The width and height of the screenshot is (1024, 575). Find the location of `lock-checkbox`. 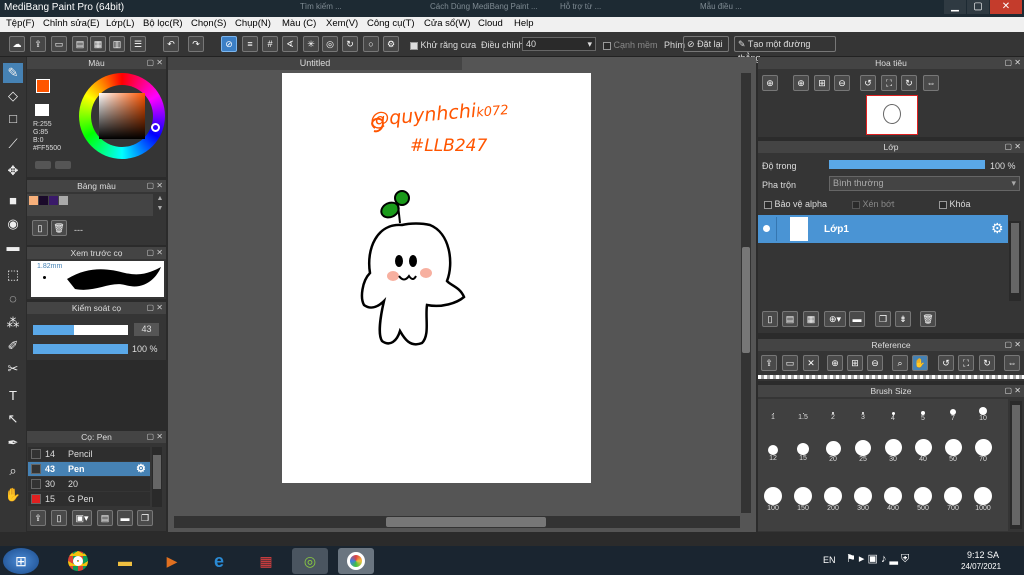

lock-checkbox is located at coordinates (943, 204).